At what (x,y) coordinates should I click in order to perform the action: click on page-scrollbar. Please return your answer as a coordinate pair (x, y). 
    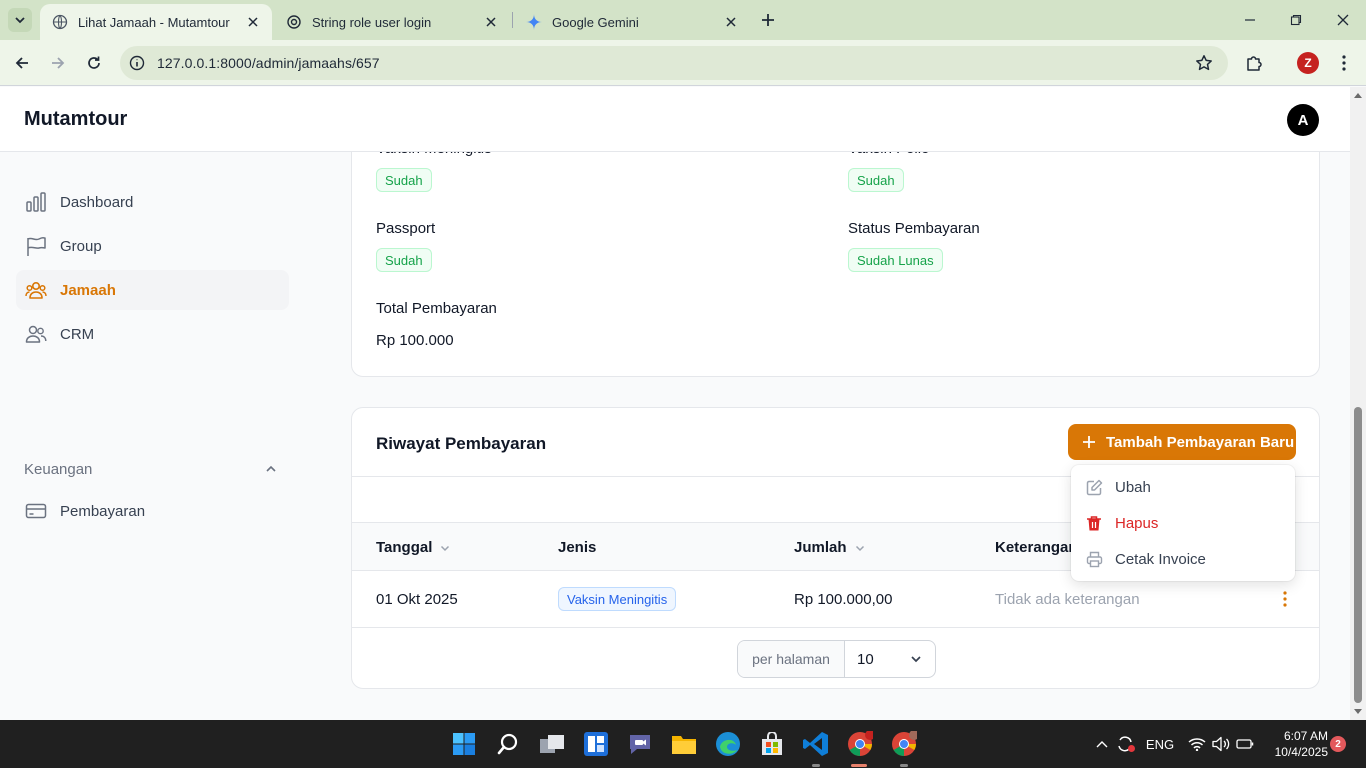
    Looking at the image, I should click on (1358, 403).